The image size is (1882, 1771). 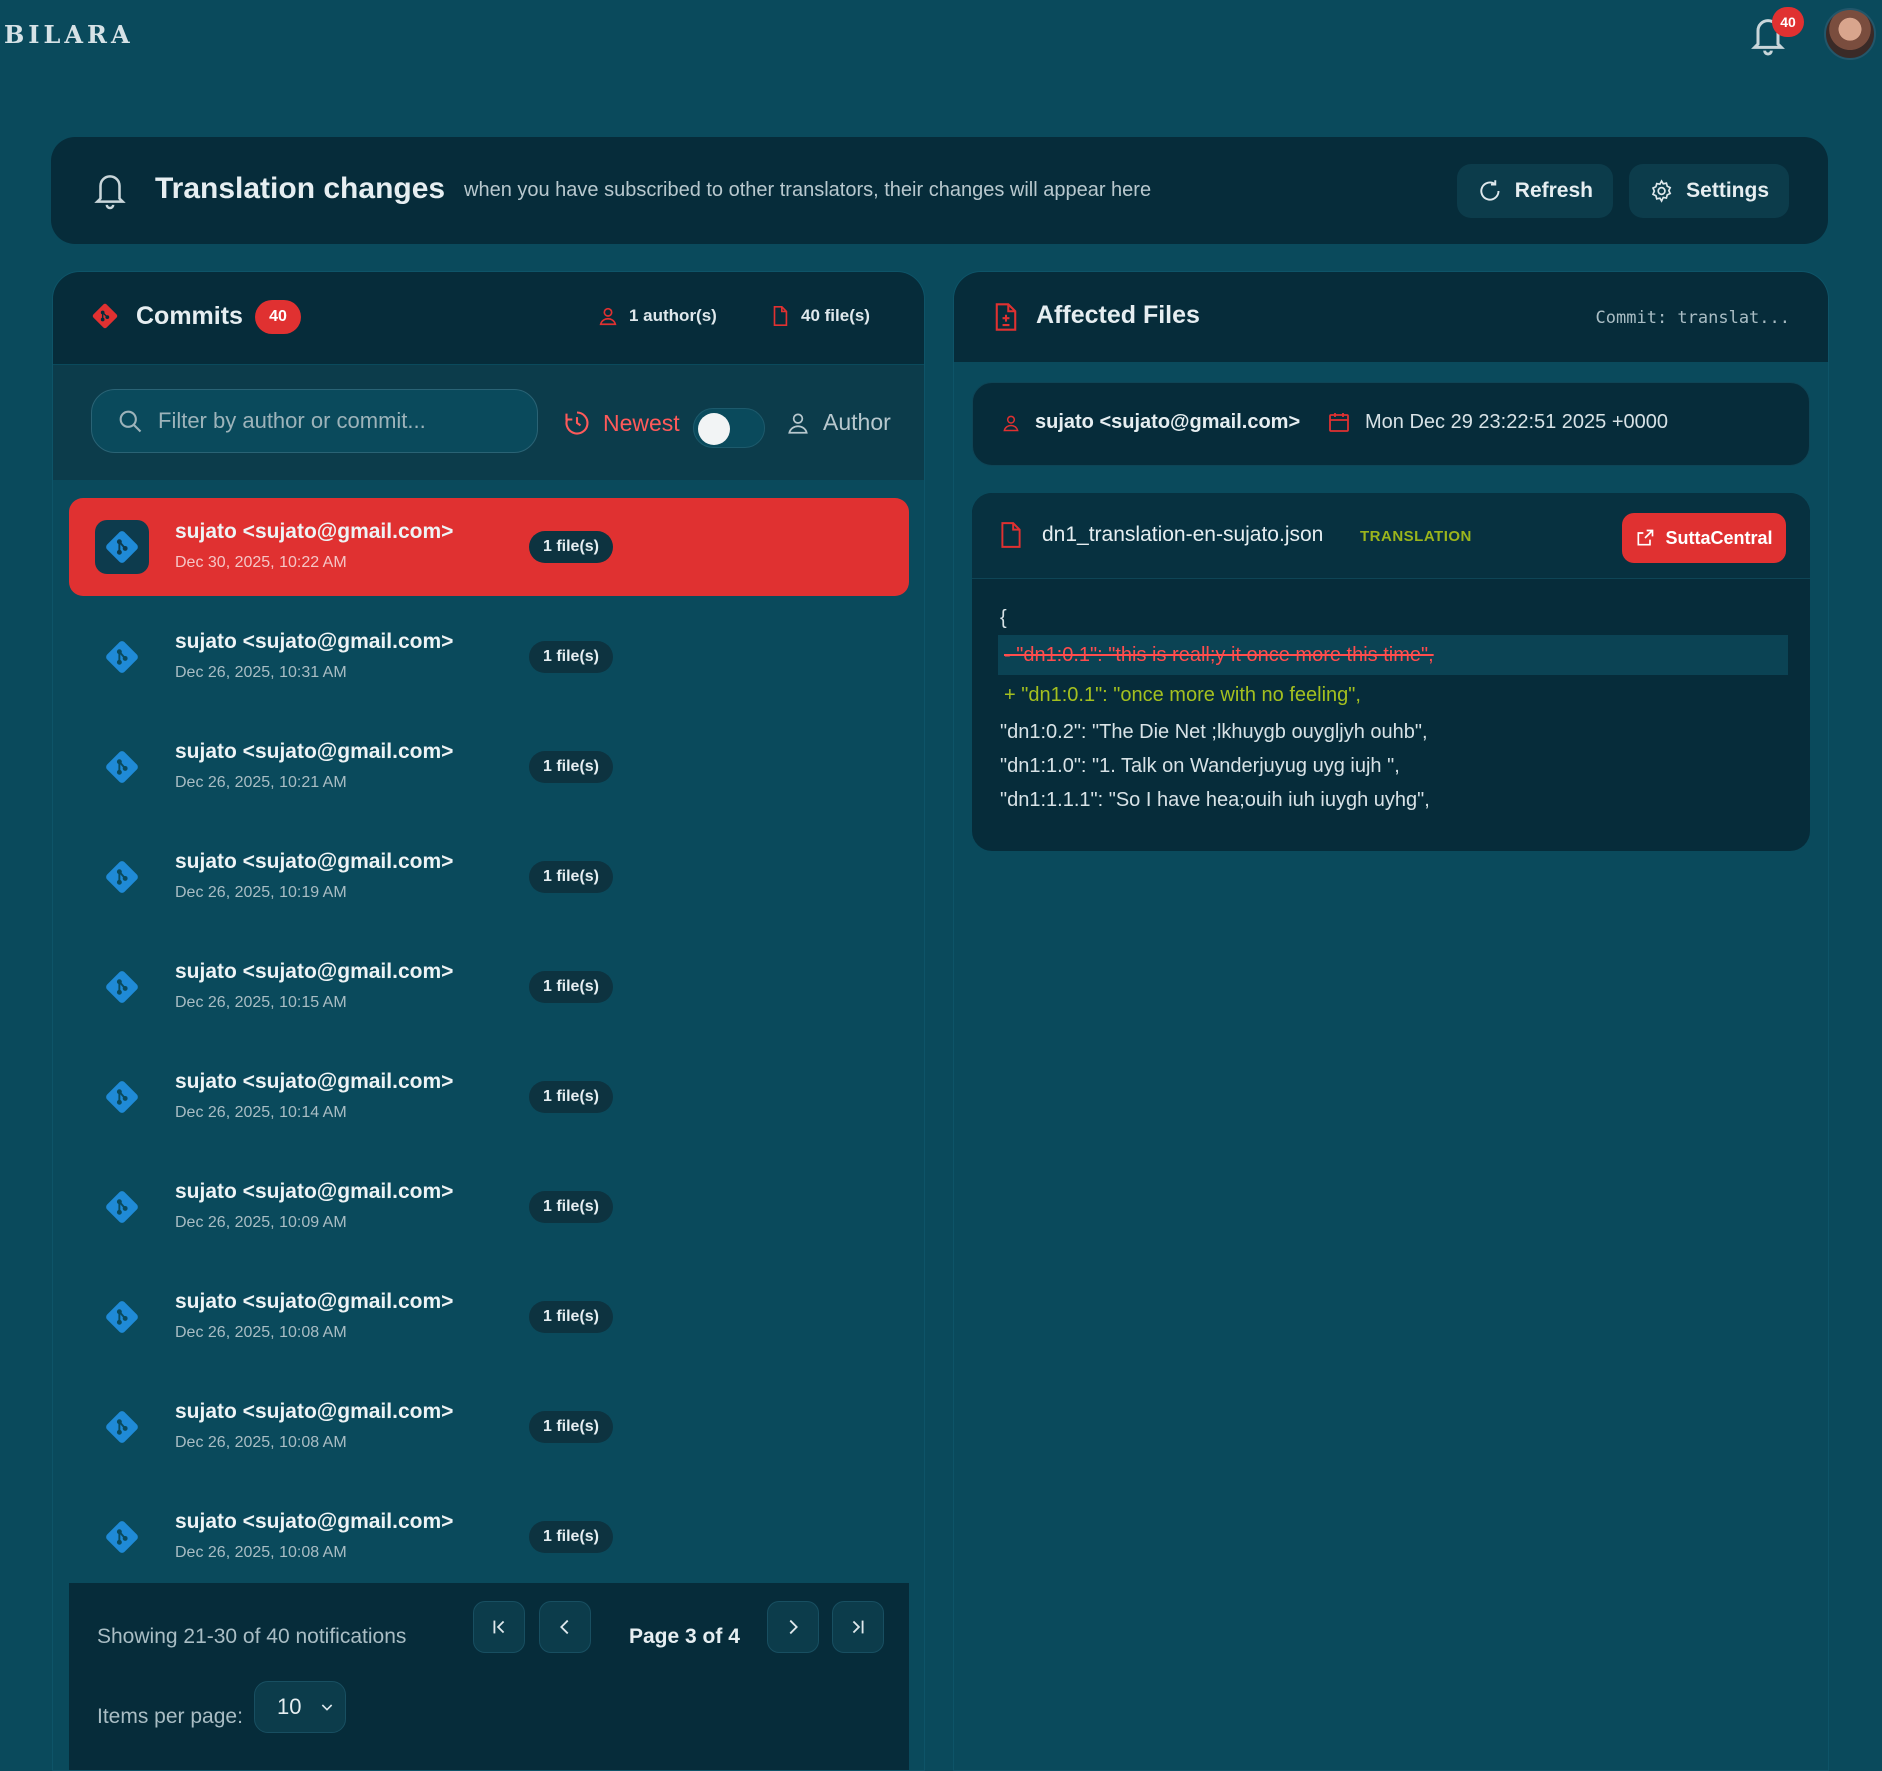 I want to click on top-bar: BILARA 40, so click(x=941, y=38).